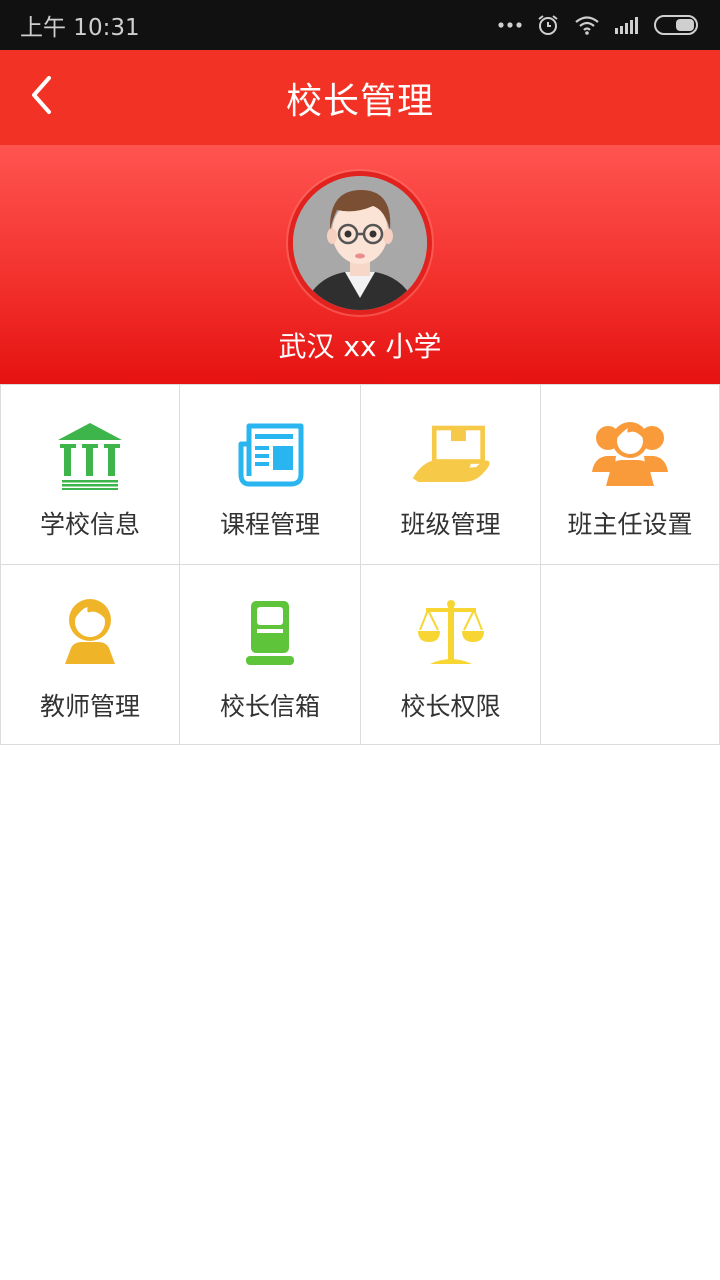 This screenshot has width=720, height=1280. I want to click on teacher-person-icon, so click(90, 633).